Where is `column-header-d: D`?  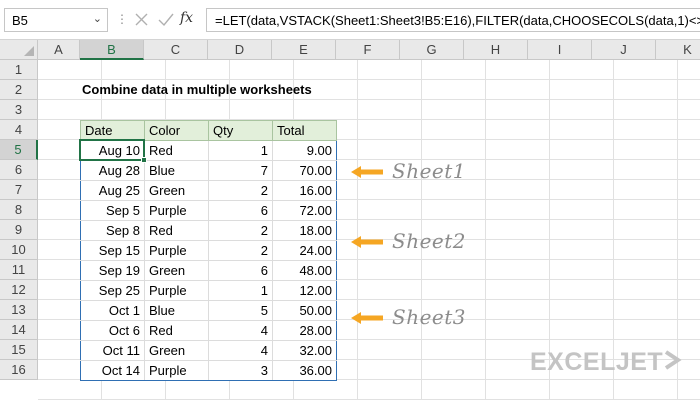 column-header-d: D is located at coordinates (240, 50).